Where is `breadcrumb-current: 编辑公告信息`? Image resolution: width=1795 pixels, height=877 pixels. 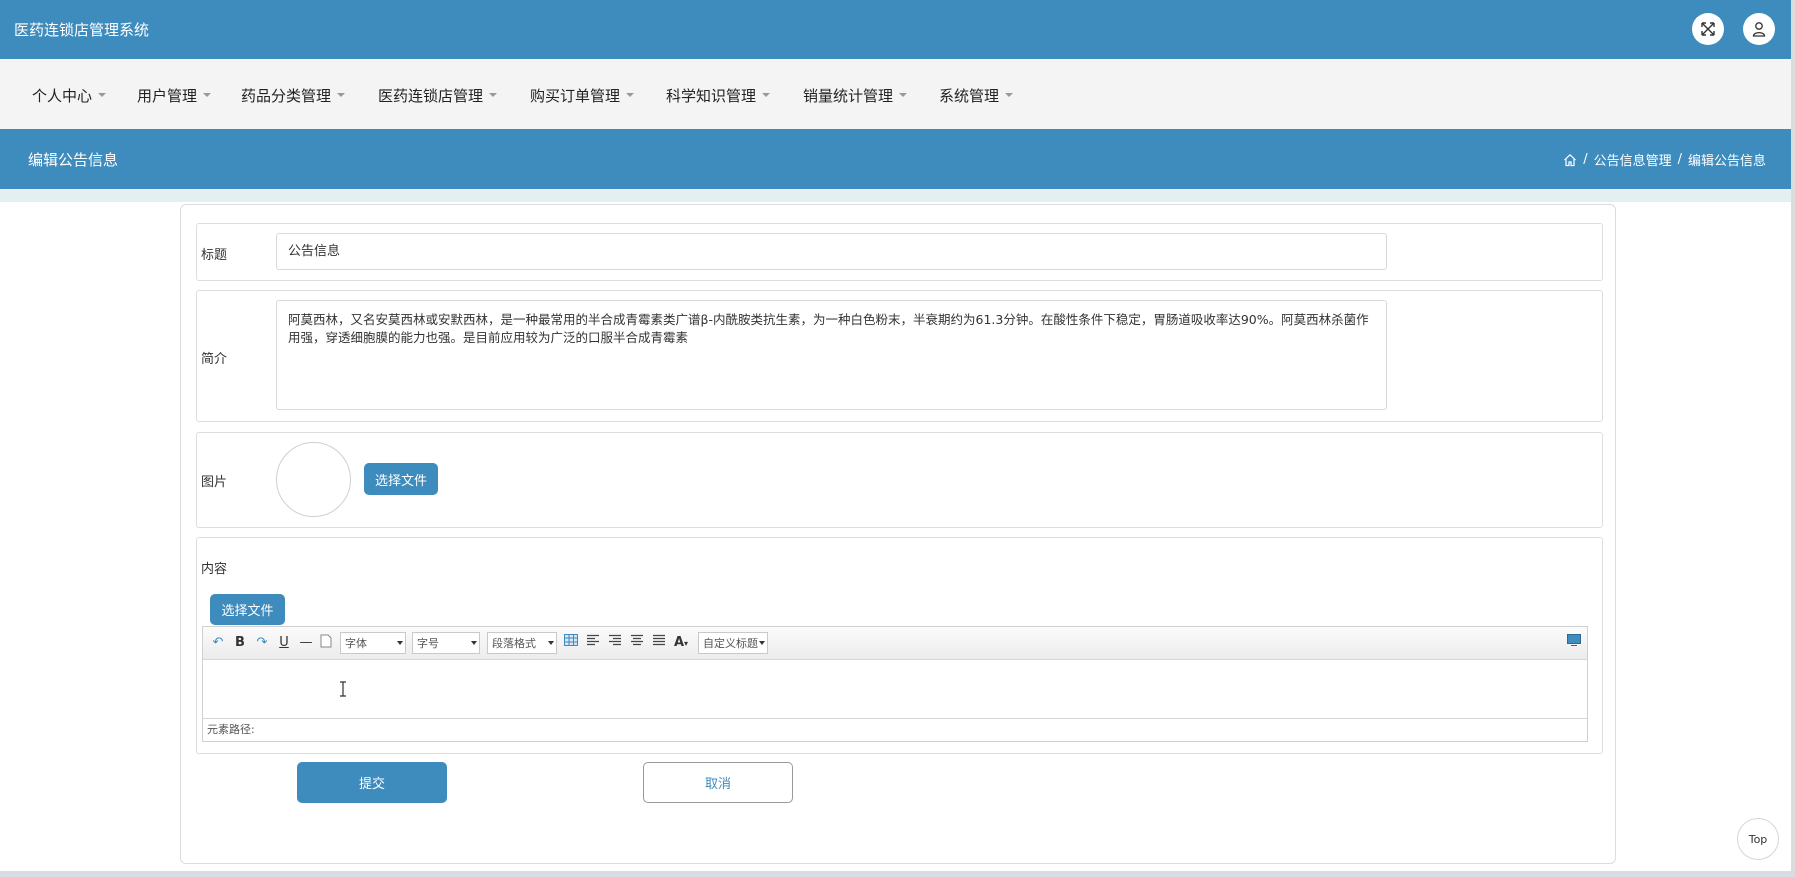
breadcrumb-current: 编辑公告信息 is located at coordinates (1726, 161).